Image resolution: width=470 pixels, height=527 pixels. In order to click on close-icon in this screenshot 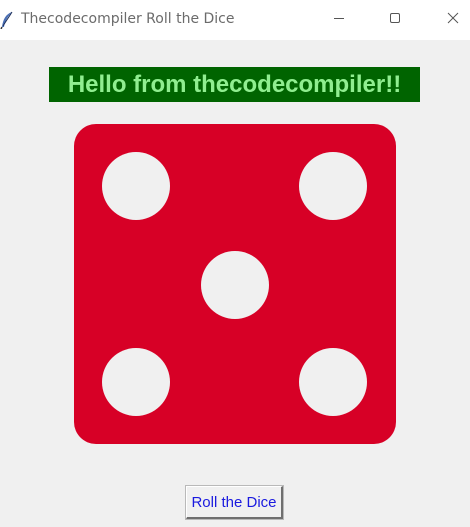, I will do `click(453, 20)`.